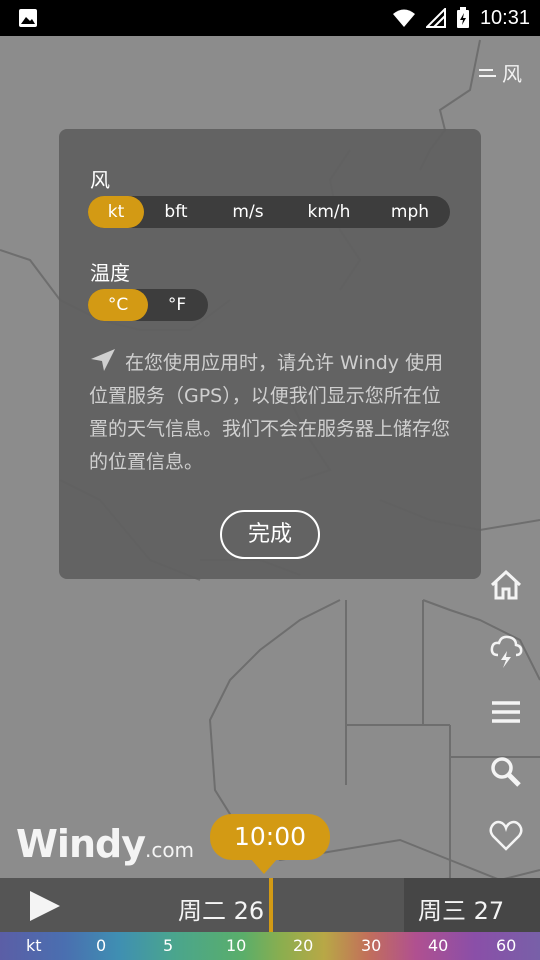  I want to click on legend-tick: 20, so click(303, 945).